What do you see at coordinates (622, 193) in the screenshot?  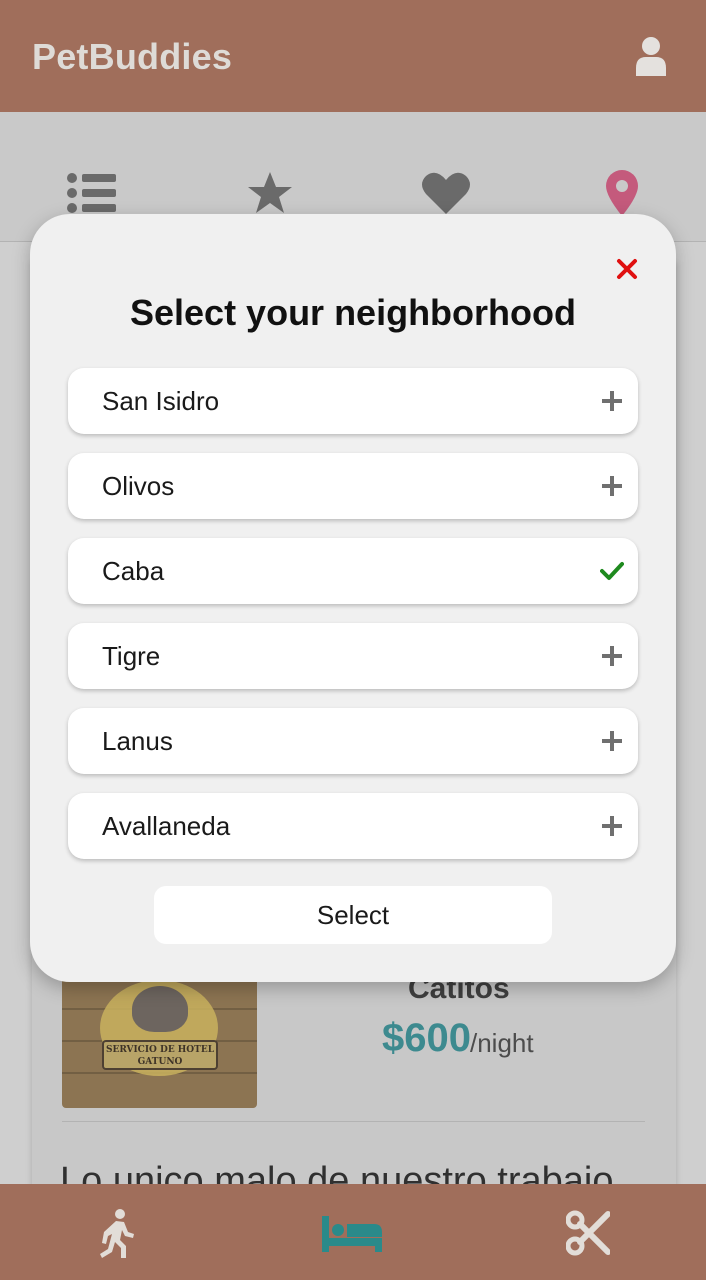 I see `location-pin-icon` at bounding box center [622, 193].